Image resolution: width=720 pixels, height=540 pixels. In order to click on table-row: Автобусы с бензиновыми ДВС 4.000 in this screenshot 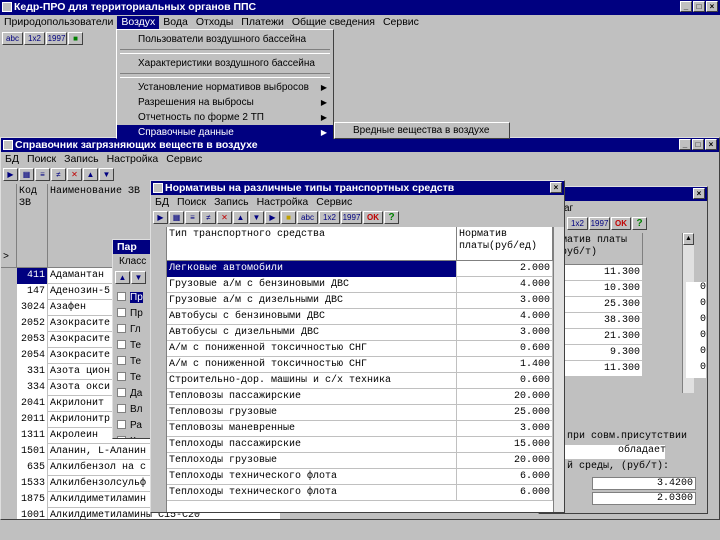, I will do `click(360, 317)`.